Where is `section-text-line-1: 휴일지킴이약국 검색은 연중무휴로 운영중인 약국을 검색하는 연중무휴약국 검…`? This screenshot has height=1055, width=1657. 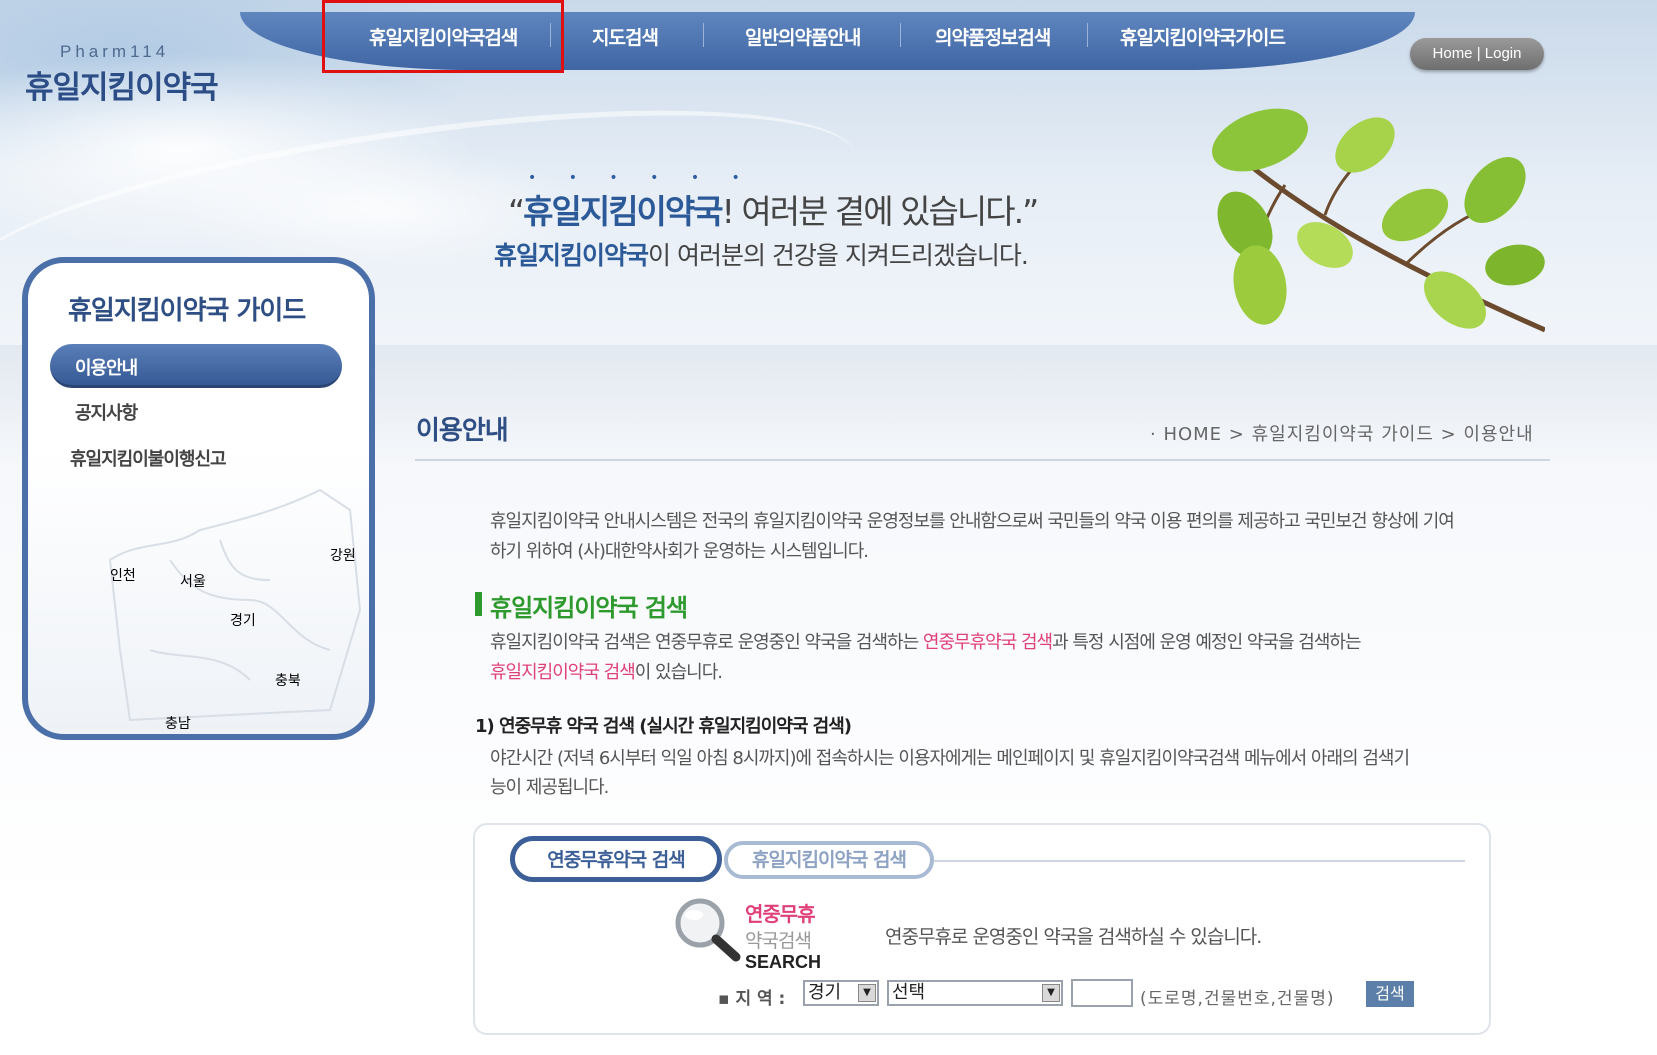
section-text-line-1: 휴일지킴이약국 검색은 연중무휴로 운영중인 약국을 검색하는 연중무휴약국 검… is located at coordinates (926, 642).